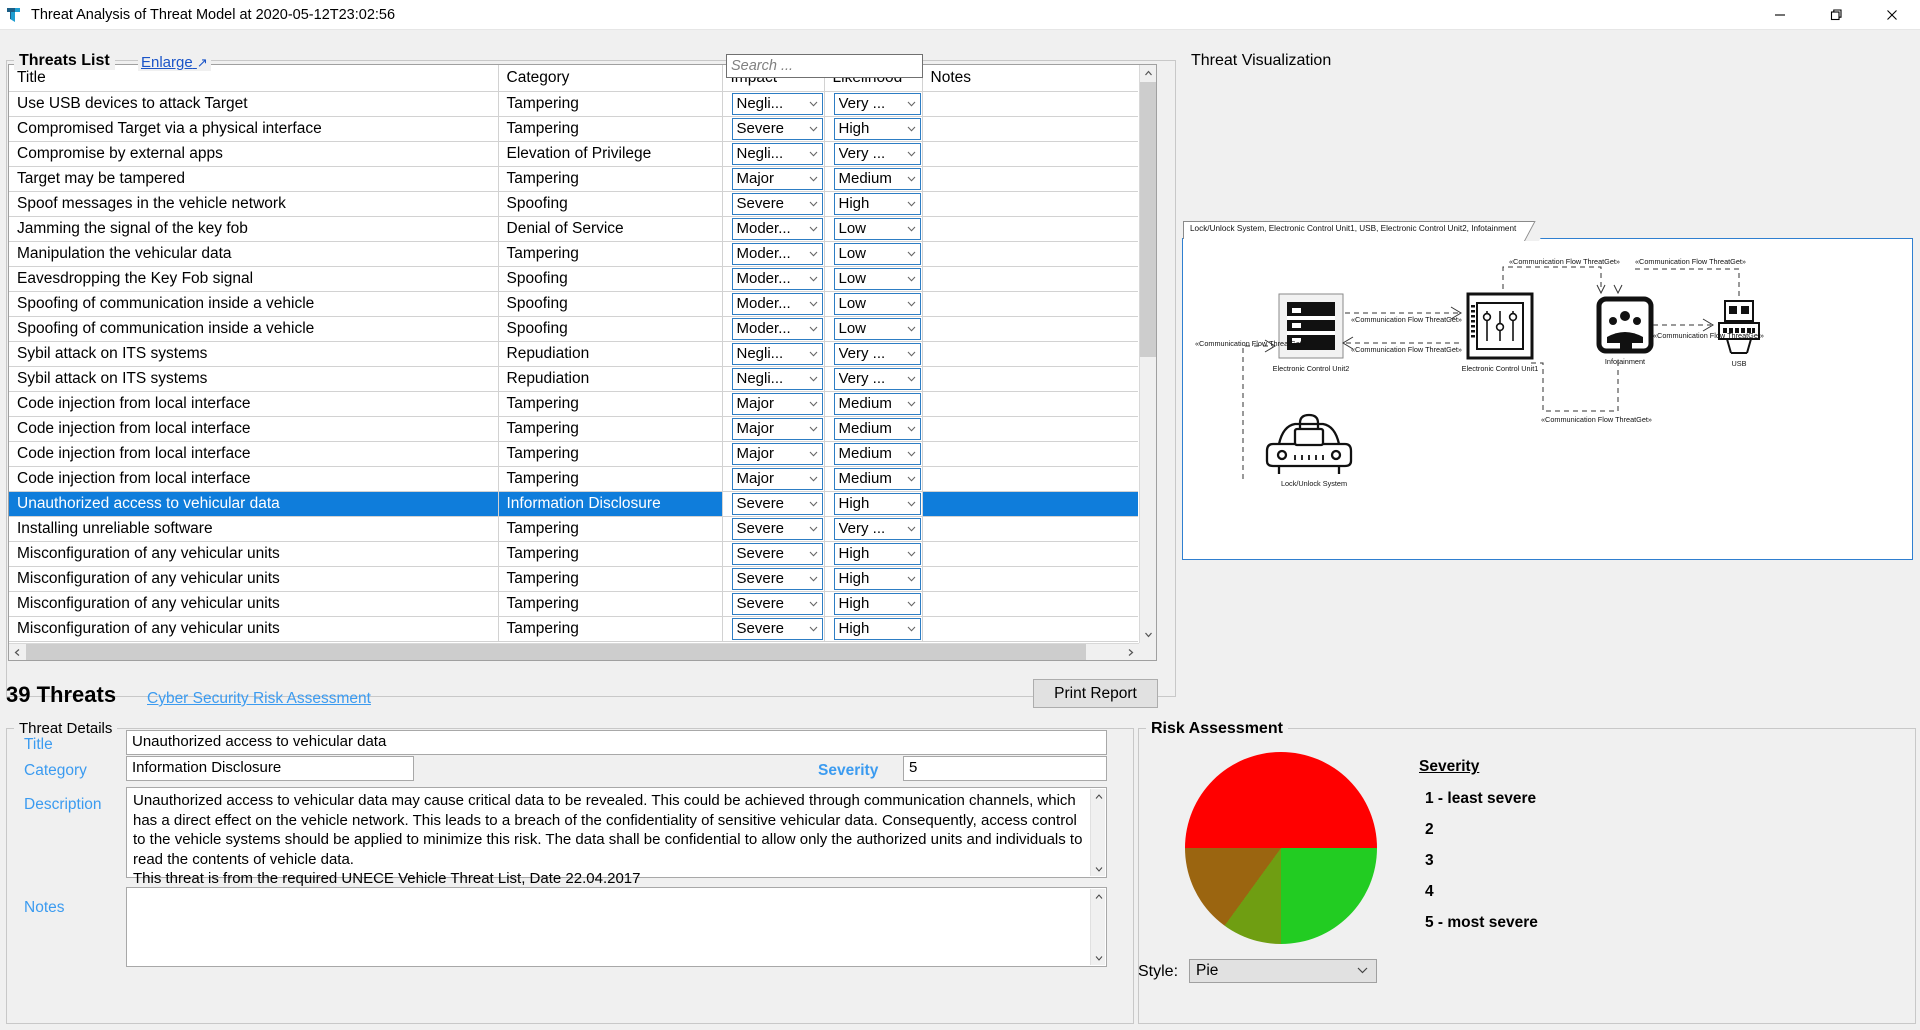 The height and width of the screenshot is (1030, 1920). I want to click on column-header-category: Category, so click(610, 78).